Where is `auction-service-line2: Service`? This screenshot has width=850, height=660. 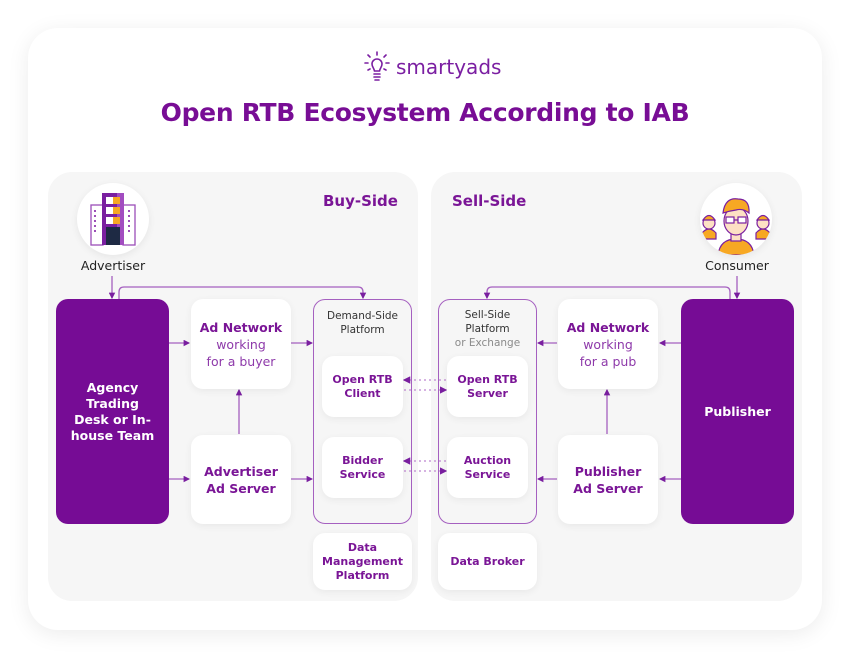
auction-service-line2: Service is located at coordinates (487, 474).